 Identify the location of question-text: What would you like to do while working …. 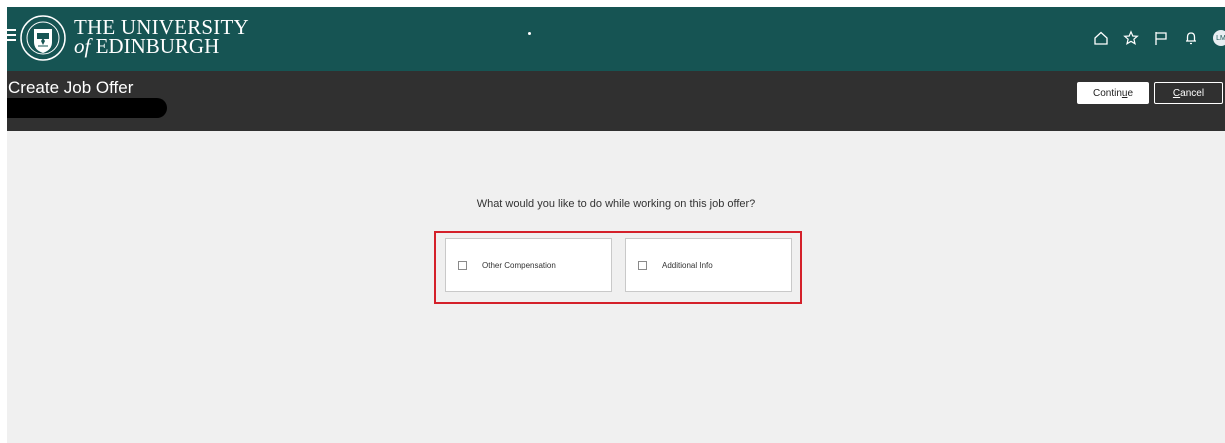
(616, 204).